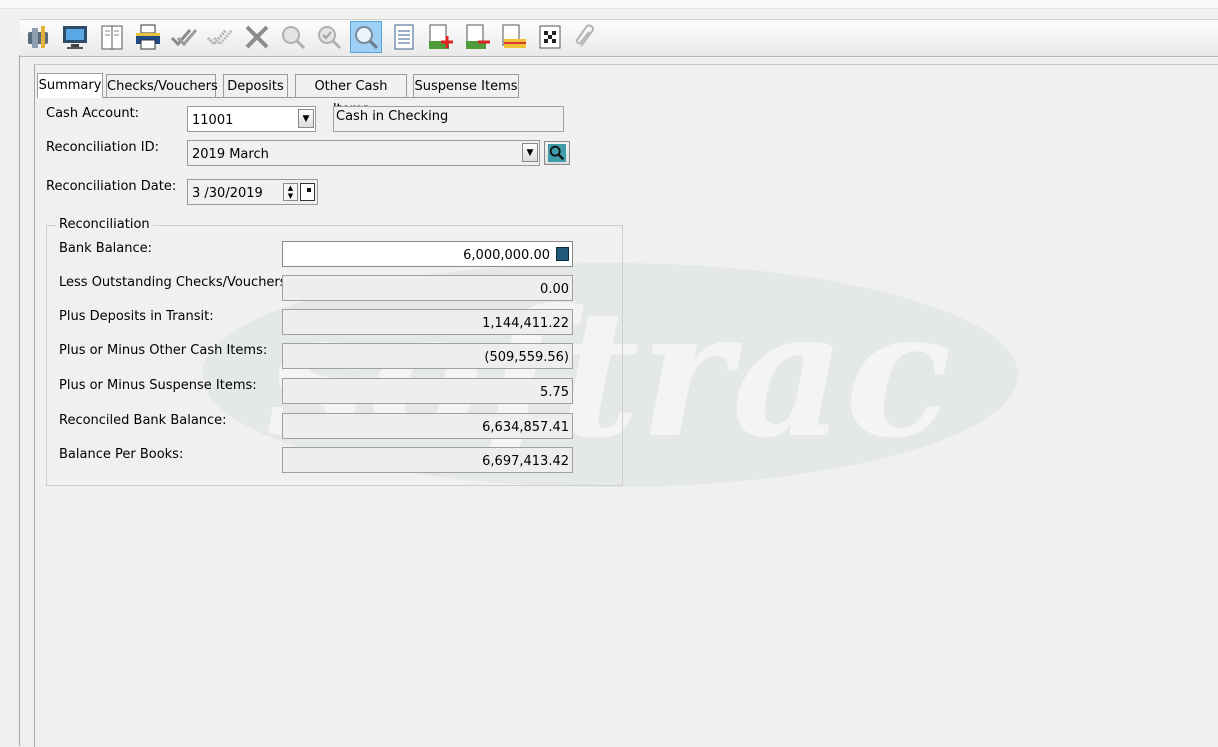 The height and width of the screenshot is (747, 1218). I want to click on lookup-search-button, so click(557, 153).